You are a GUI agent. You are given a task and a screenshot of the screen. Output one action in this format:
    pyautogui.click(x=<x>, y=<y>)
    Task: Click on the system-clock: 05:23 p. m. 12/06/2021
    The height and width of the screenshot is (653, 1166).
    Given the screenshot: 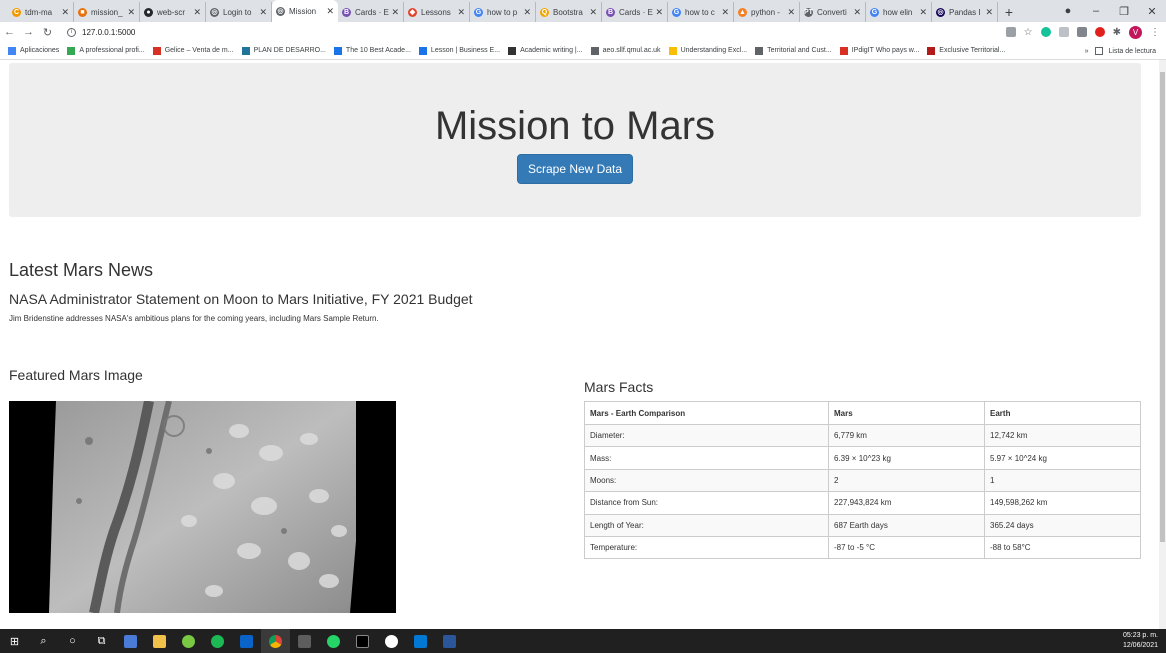 What is the action you would take?
    pyautogui.click(x=1140, y=641)
    